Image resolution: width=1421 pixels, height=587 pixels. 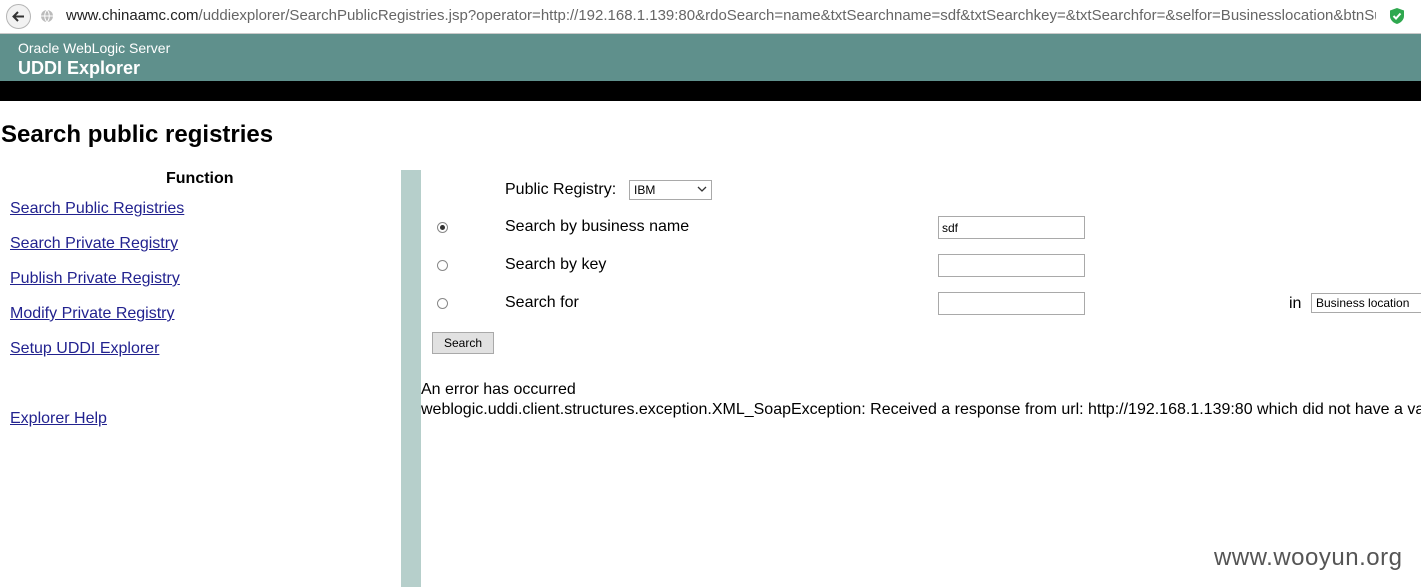 I want to click on search-button: Search, so click(x=463, y=343).